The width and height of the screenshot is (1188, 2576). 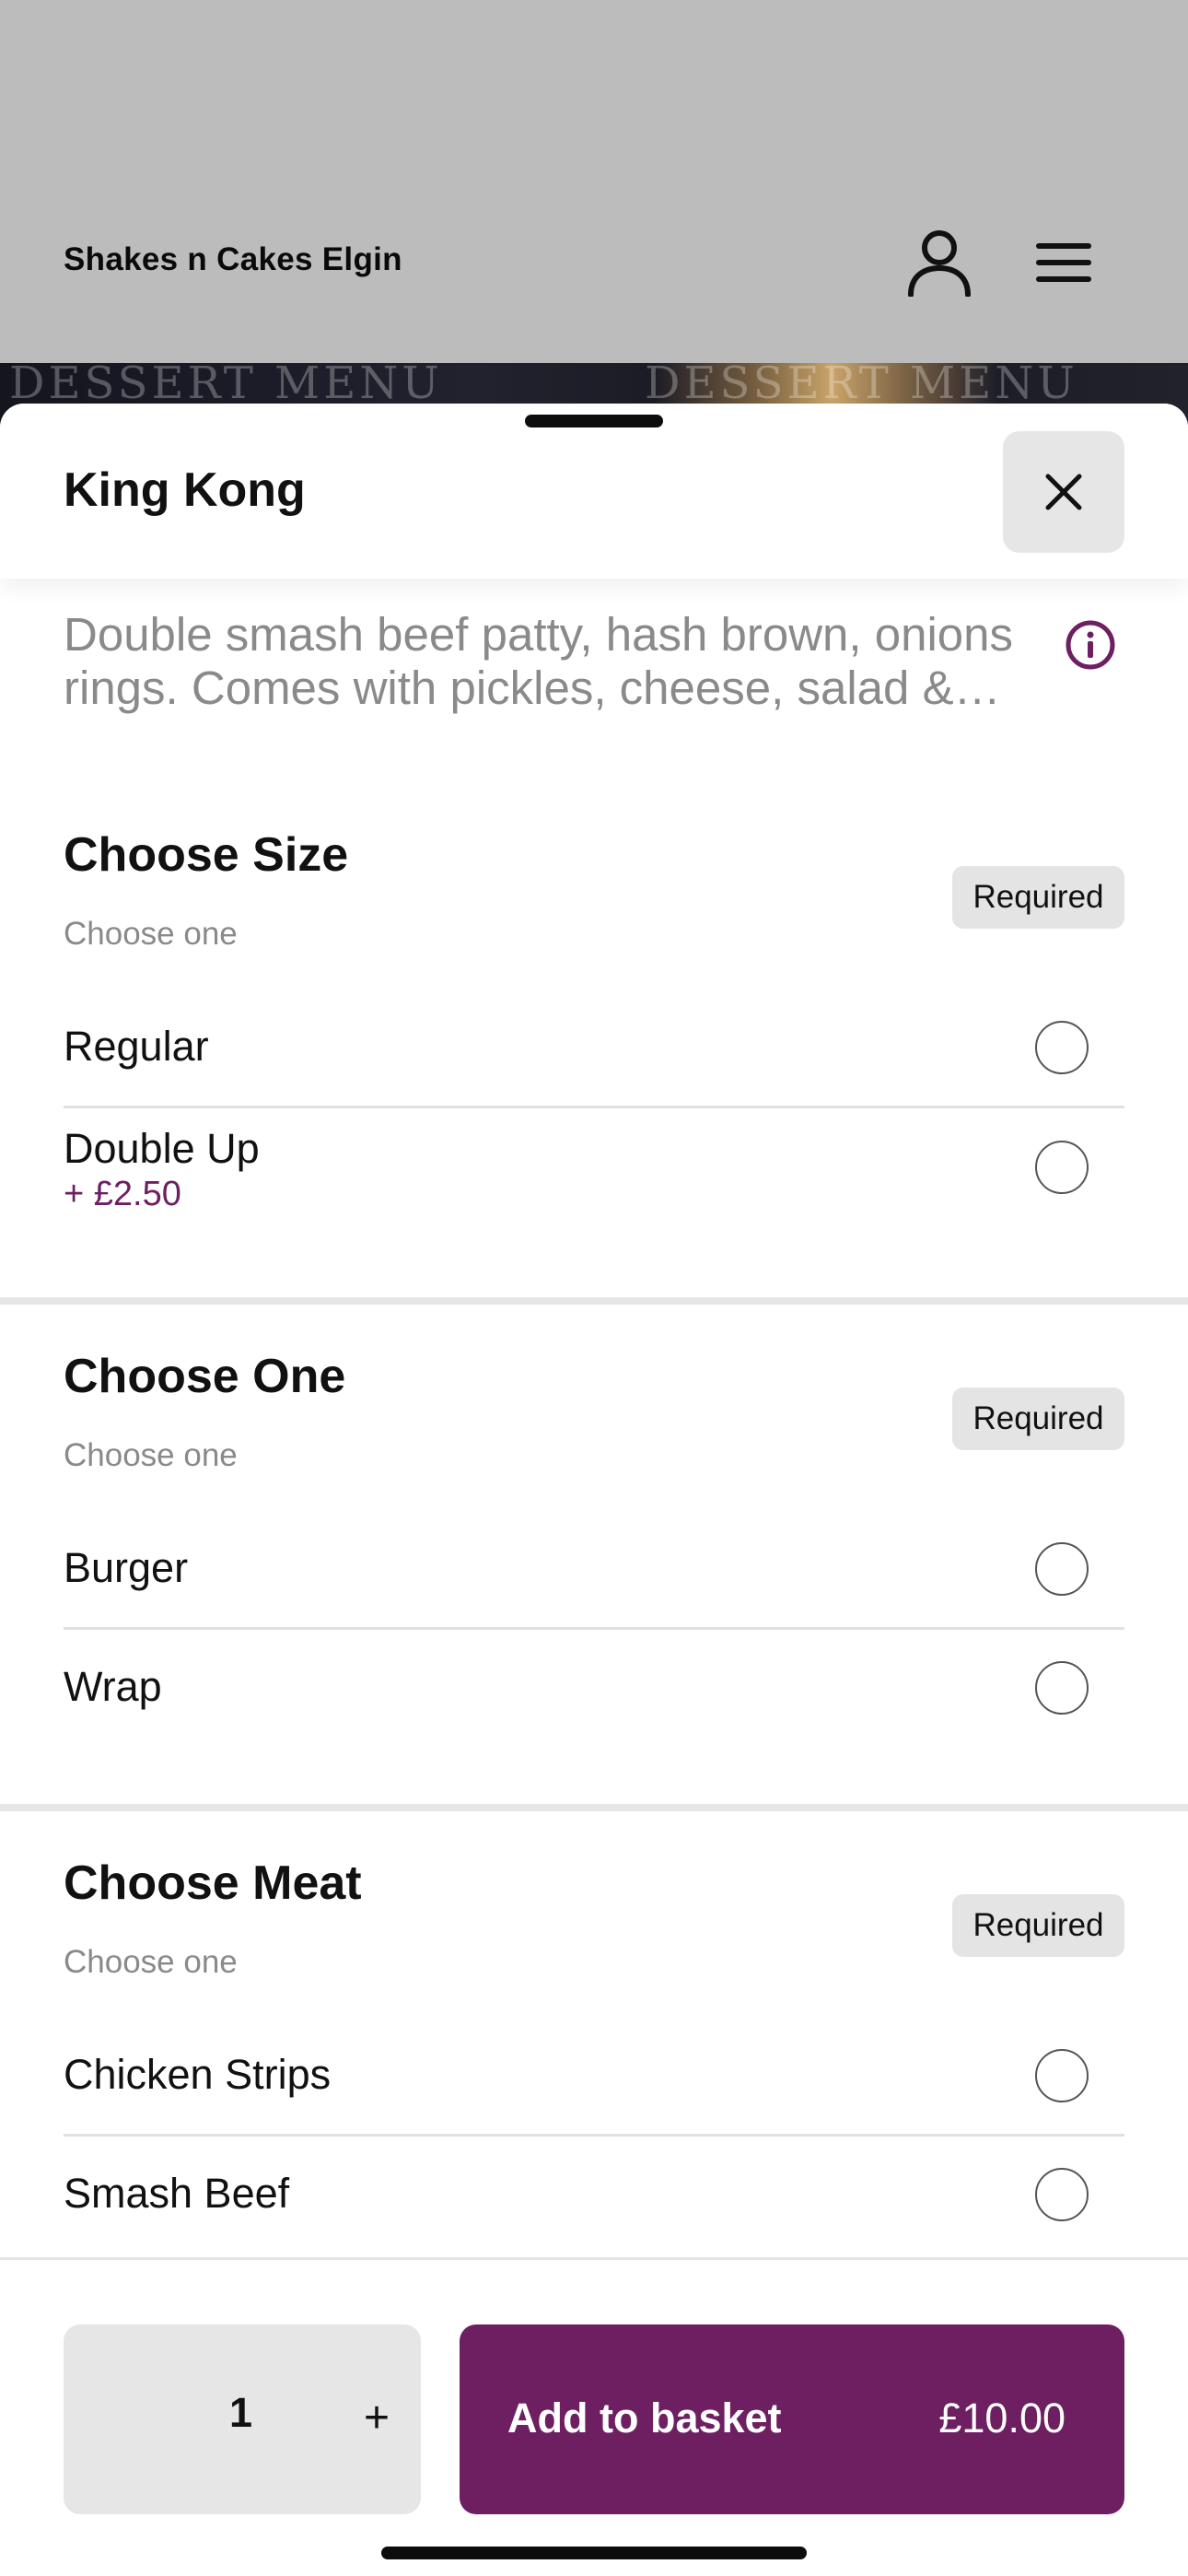 What do you see at coordinates (594, 1168) in the screenshot?
I see `option-row-double-up: Double Up + £2.50` at bounding box center [594, 1168].